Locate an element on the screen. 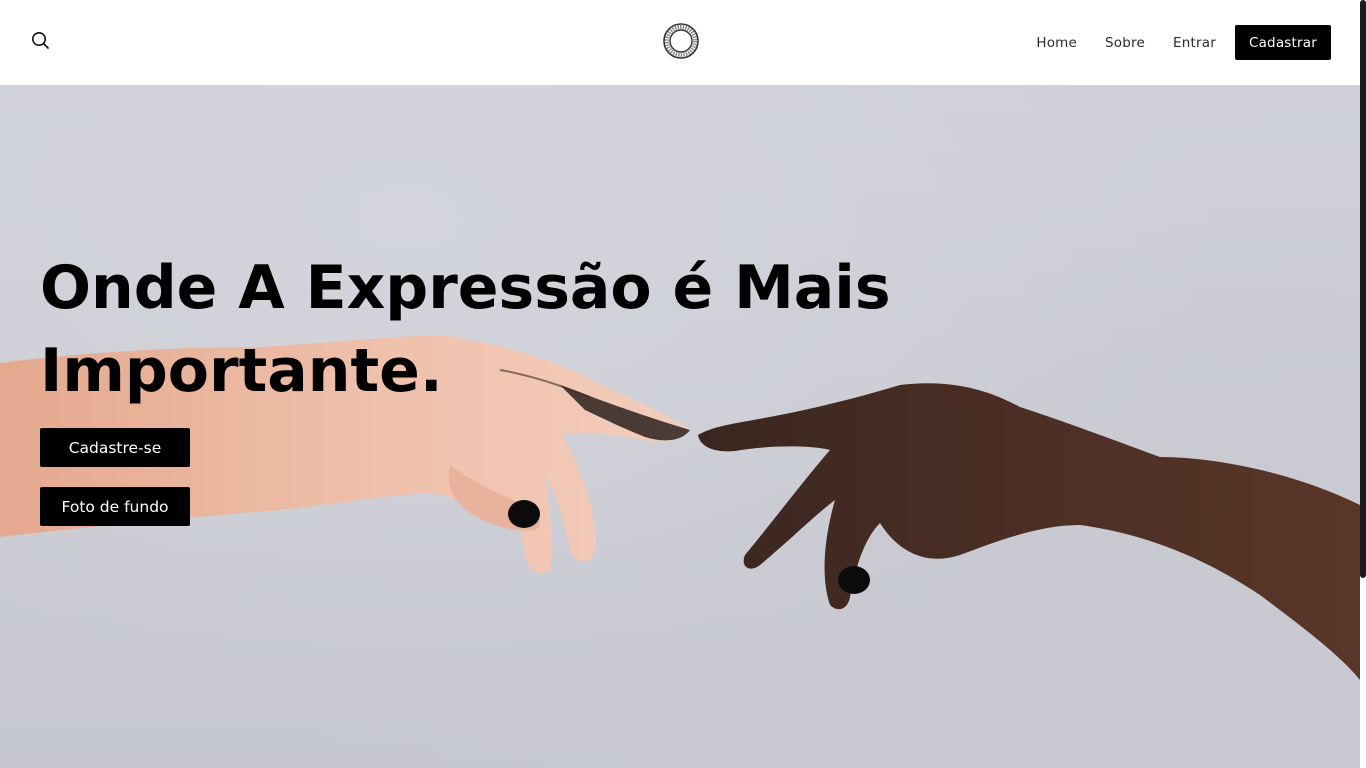 This screenshot has height=768, width=1366. background-photo-button: Foto de fundo is located at coordinates (115, 506).